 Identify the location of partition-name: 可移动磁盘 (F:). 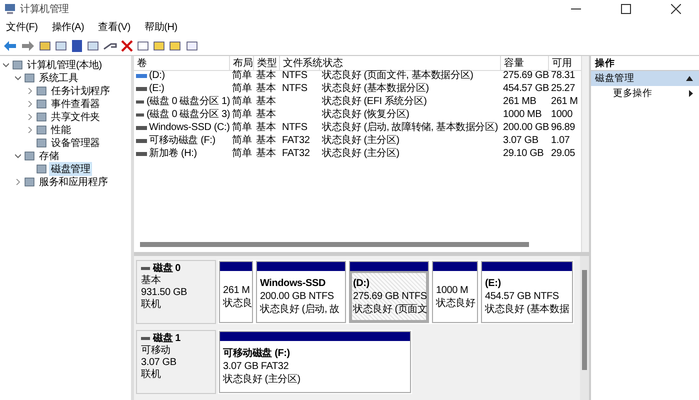
(256, 353).